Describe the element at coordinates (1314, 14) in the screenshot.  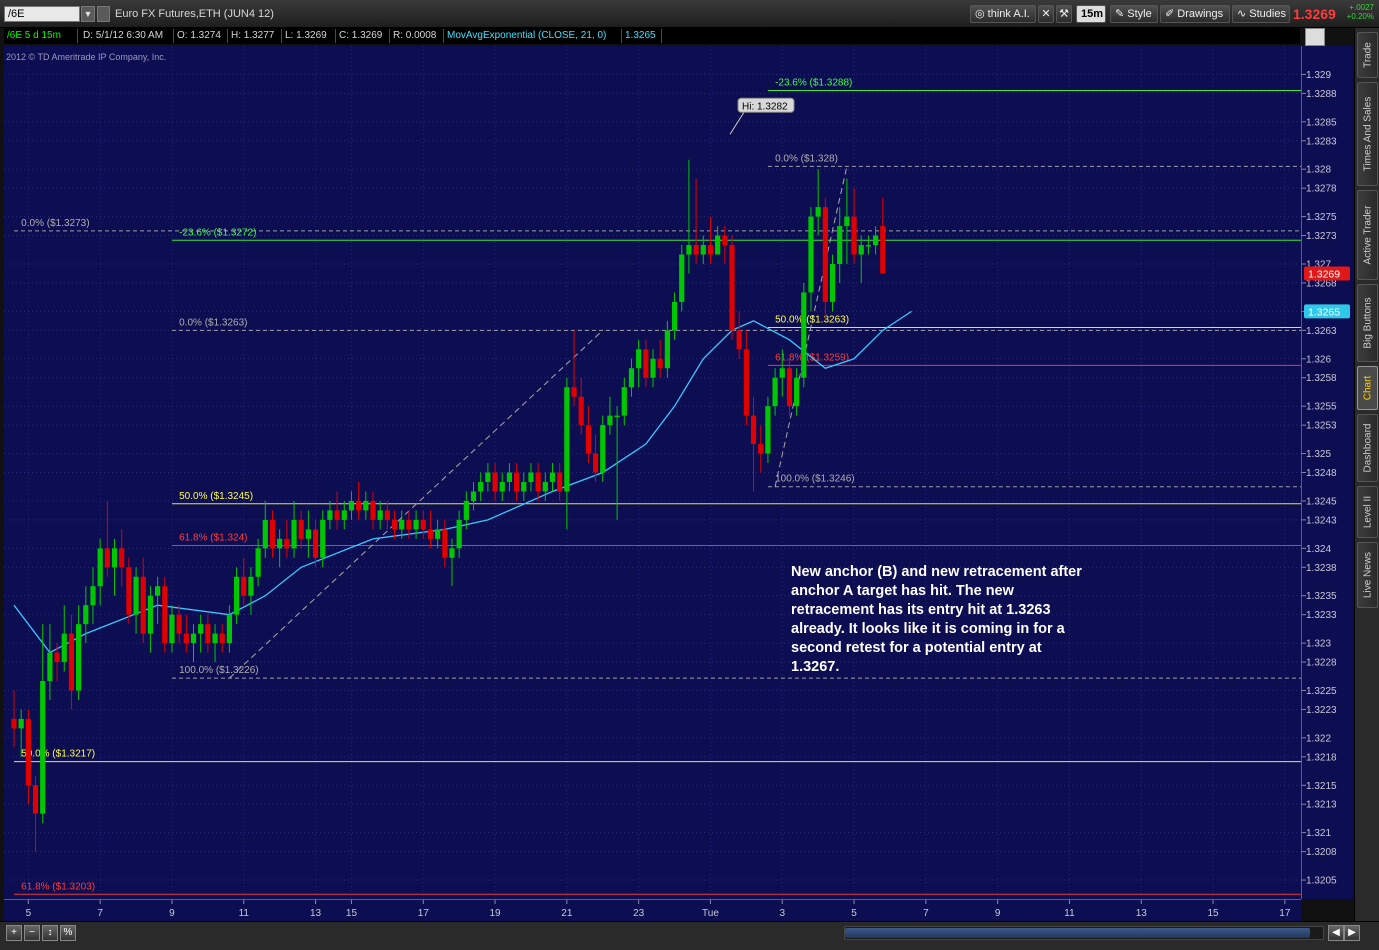
I see `last-price: 1.3269` at that location.